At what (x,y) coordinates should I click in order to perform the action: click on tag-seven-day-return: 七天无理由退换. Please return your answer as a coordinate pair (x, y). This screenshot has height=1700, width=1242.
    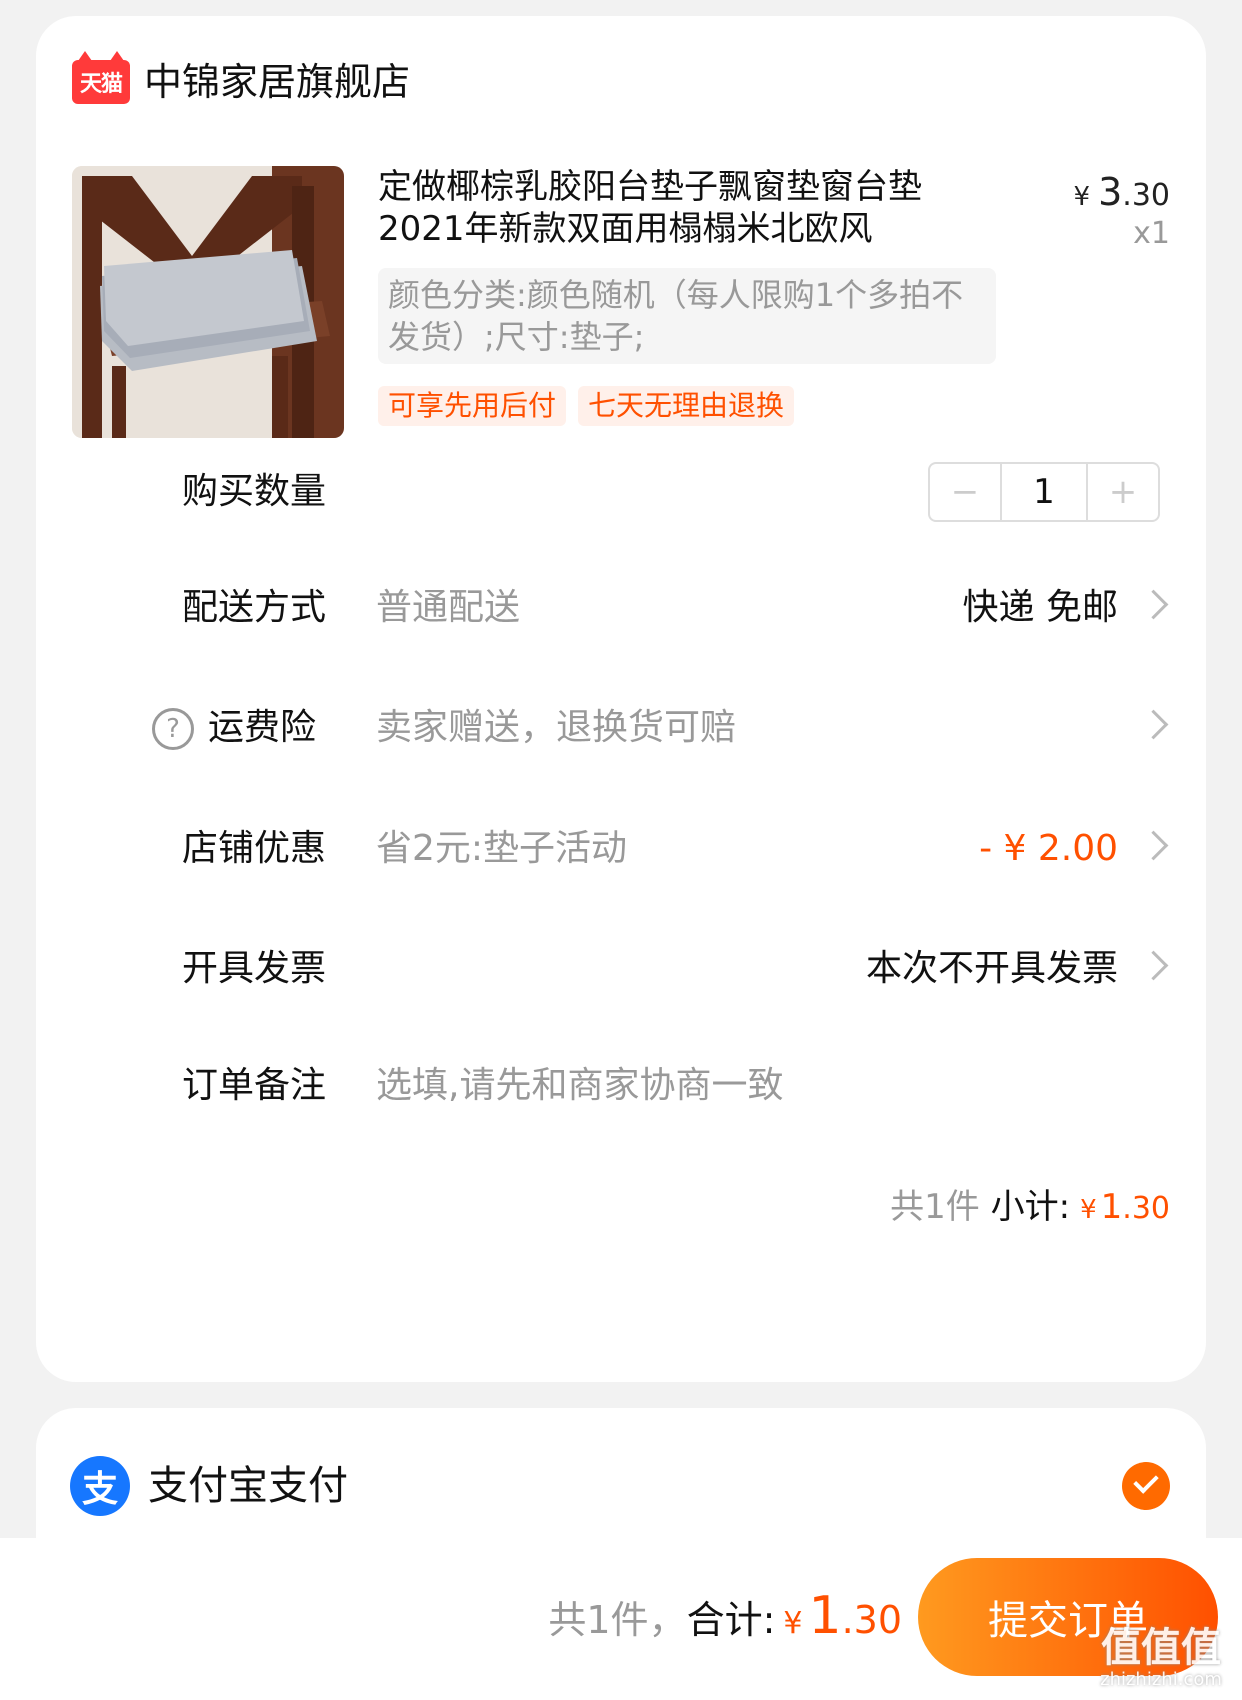
    Looking at the image, I should click on (686, 406).